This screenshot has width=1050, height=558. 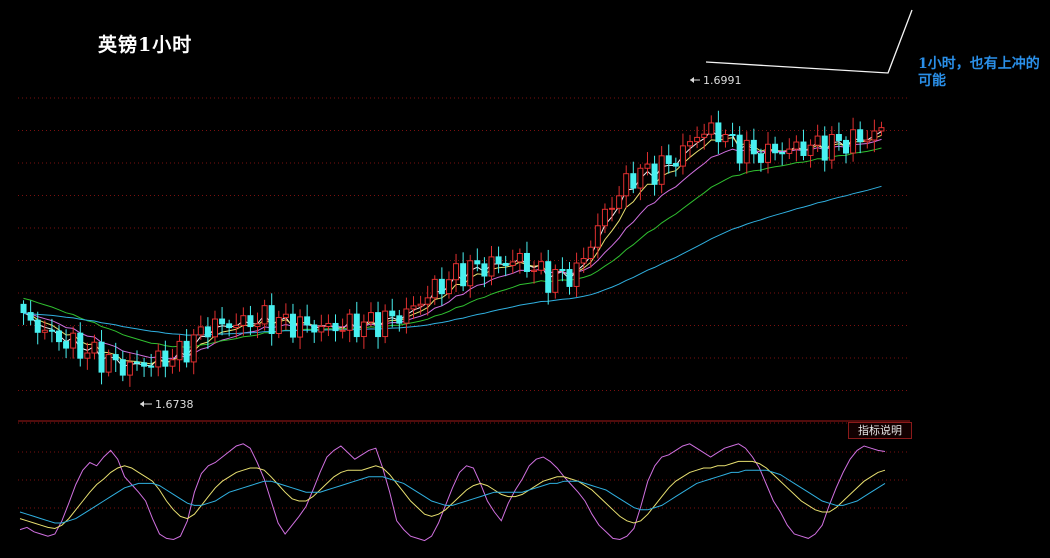 What do you see at coordinates (809, 41) in the screenshot?
I see `annotation-line` at bounding box center [809, 41].